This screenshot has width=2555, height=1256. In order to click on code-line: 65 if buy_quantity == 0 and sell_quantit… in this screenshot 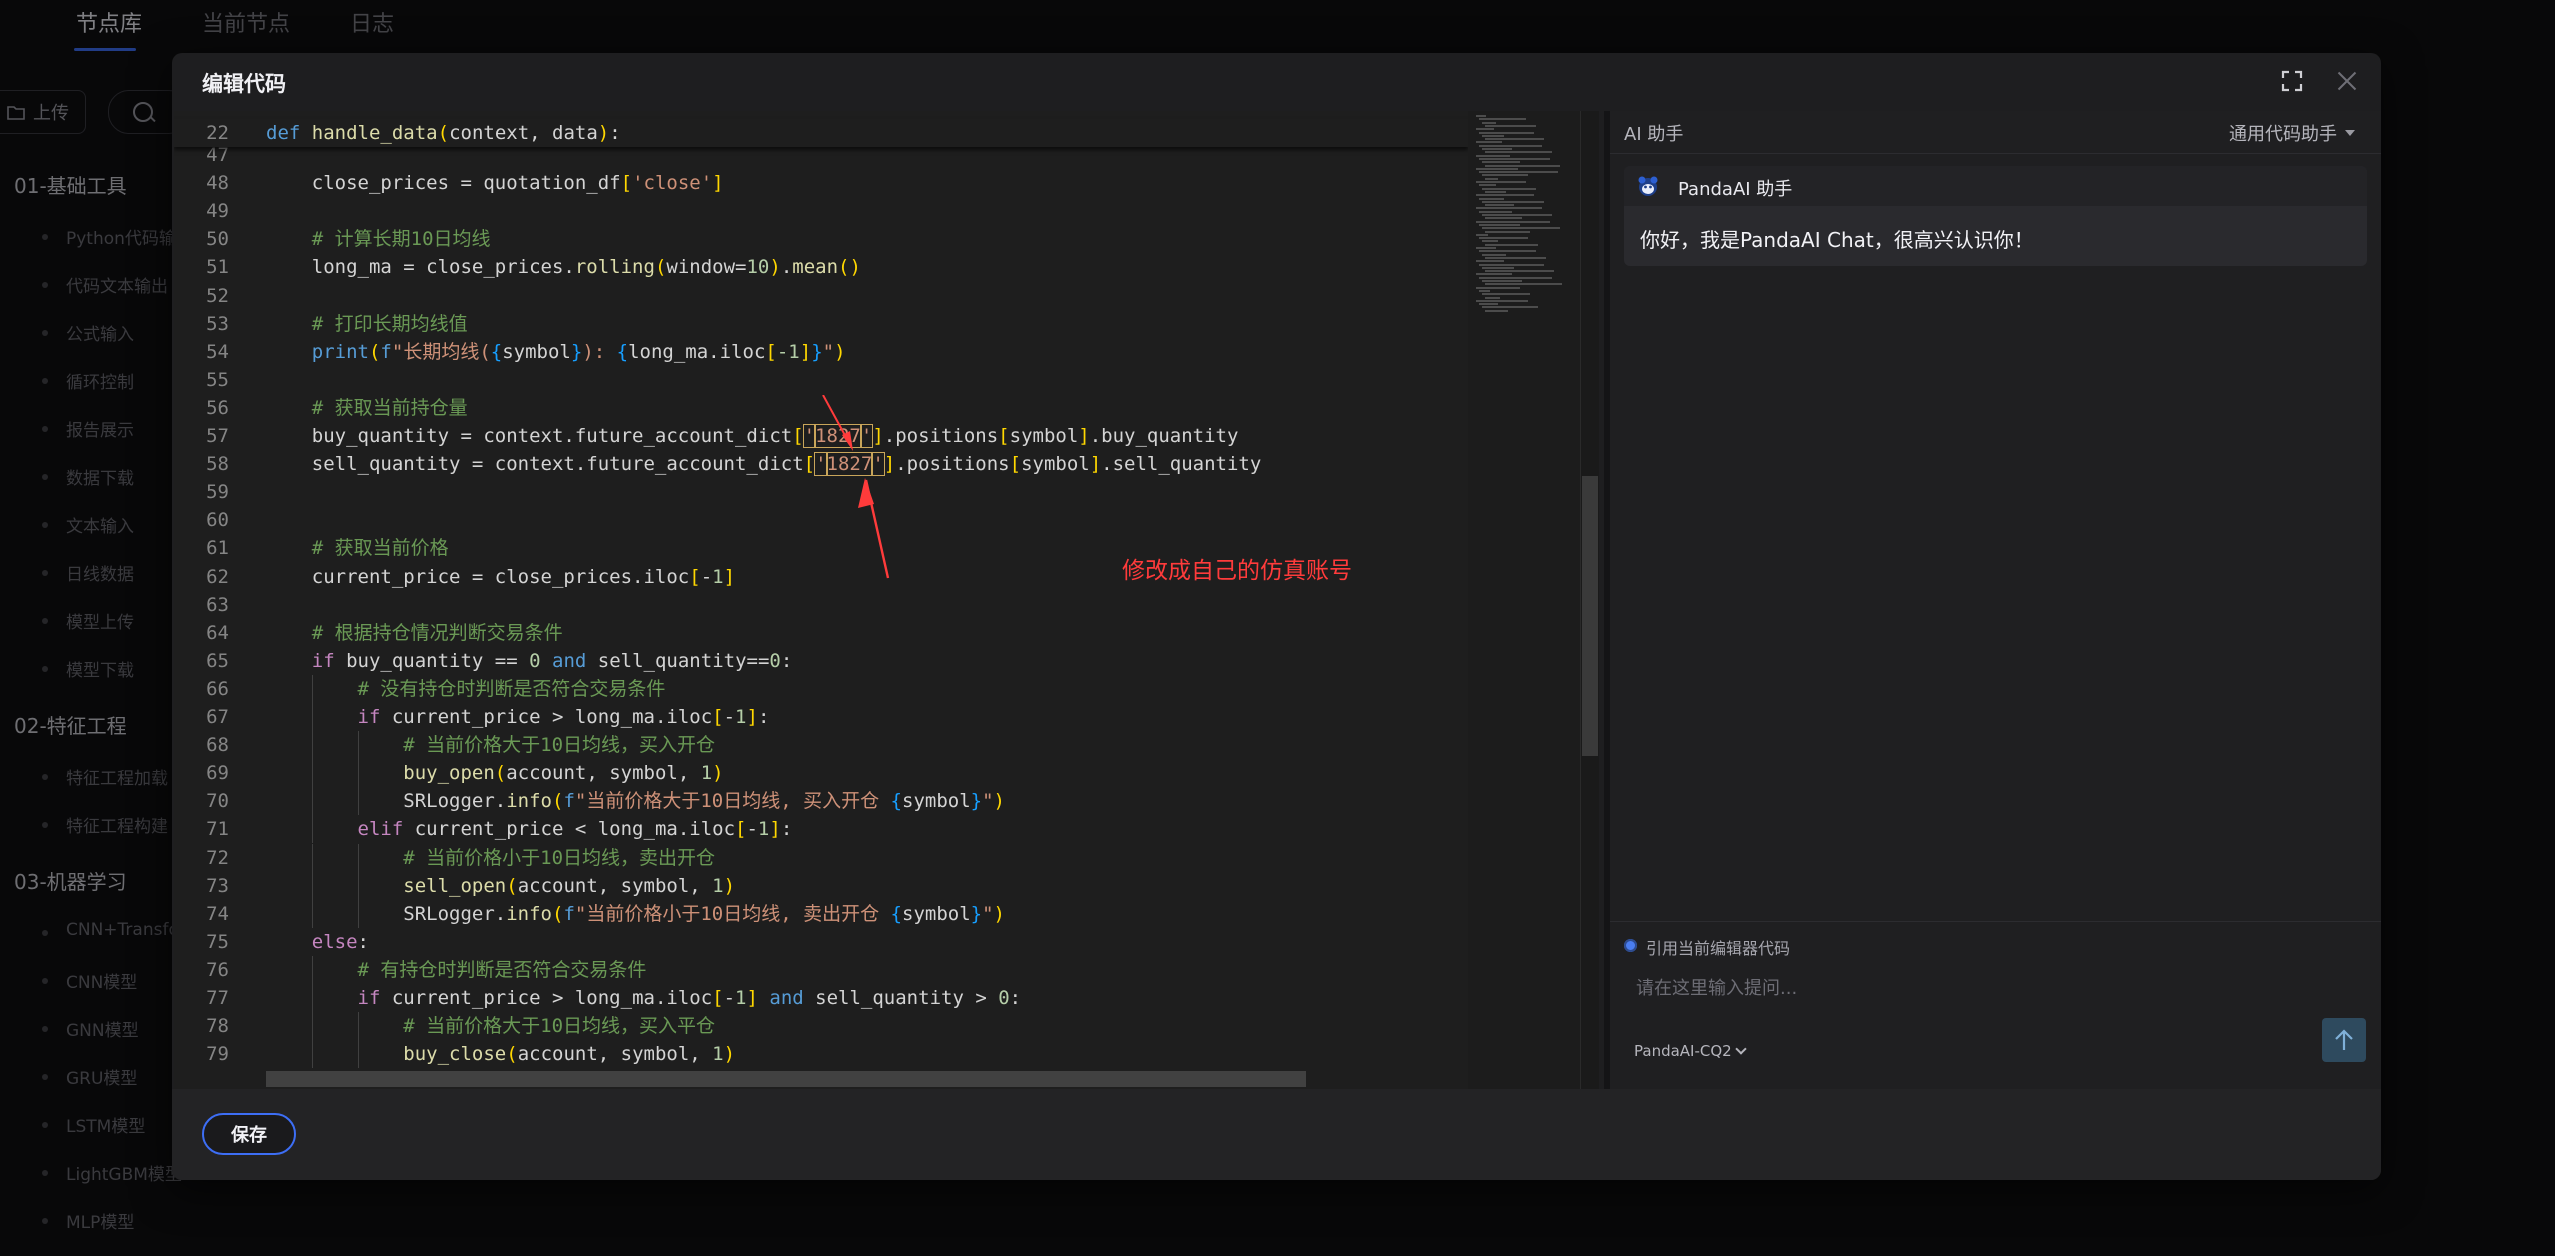, I will do `click(821, 661)`.